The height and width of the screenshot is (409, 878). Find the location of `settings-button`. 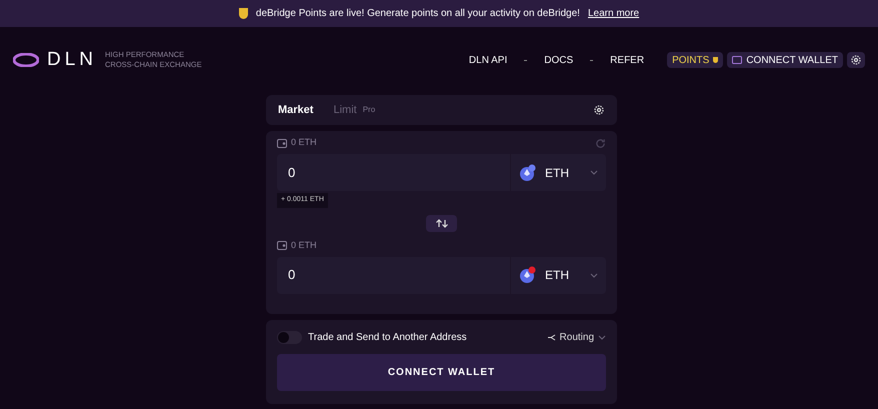

settings-button is located at coordinates (856, 60).